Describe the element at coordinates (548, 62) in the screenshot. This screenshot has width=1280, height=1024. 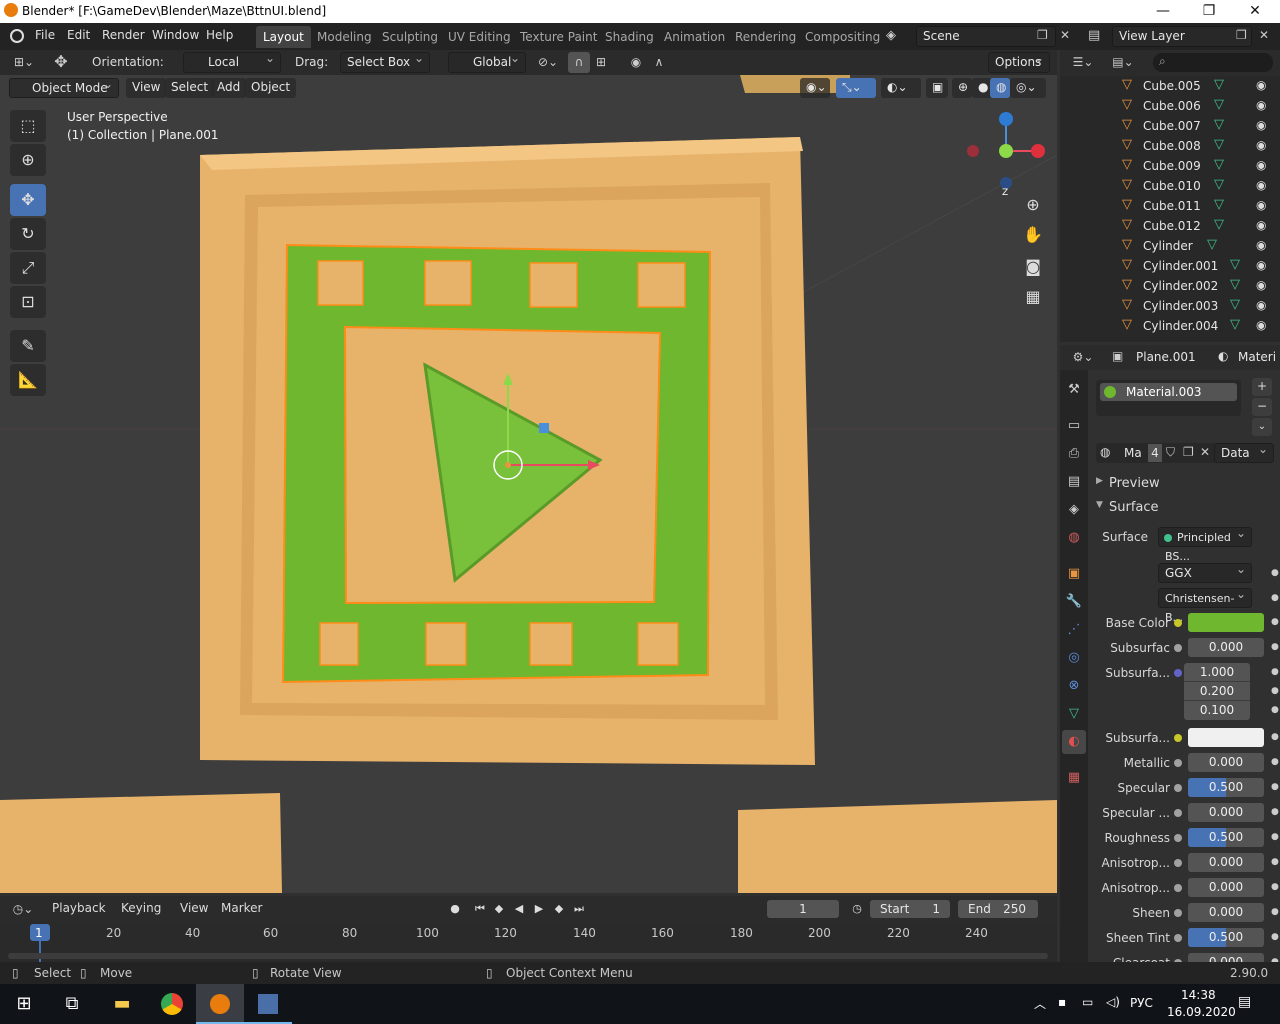
I see `pivot-point-icon: ⊘⌄` at that location.